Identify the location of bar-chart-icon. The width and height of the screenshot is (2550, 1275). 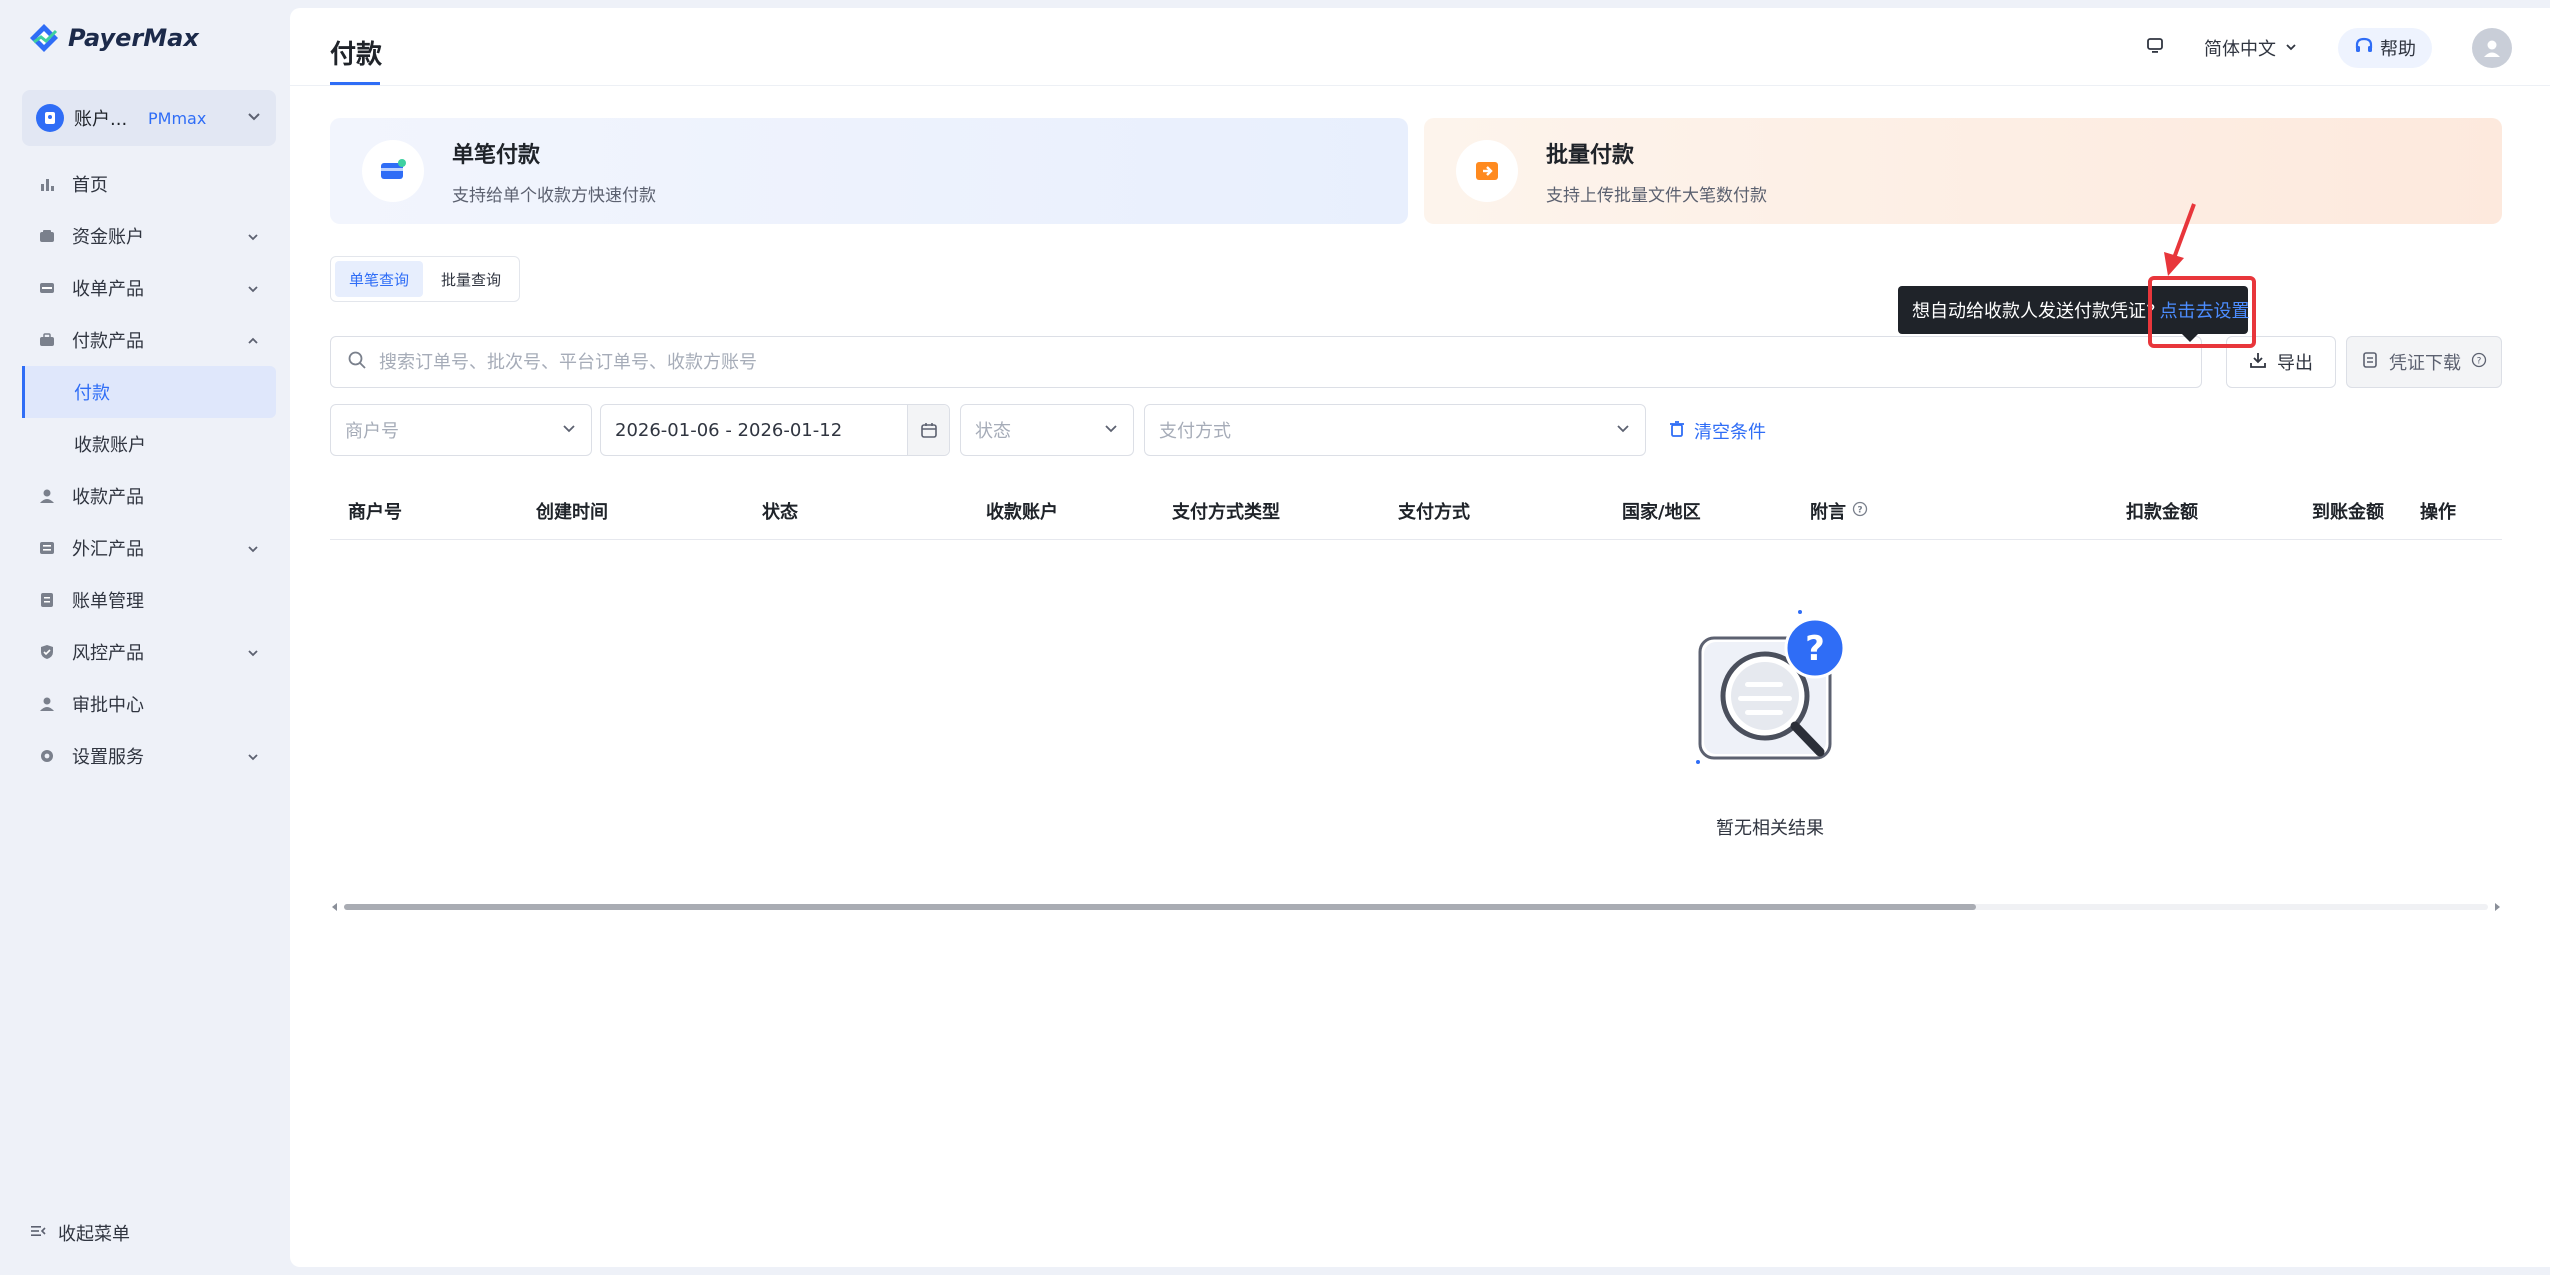
(47, 184).